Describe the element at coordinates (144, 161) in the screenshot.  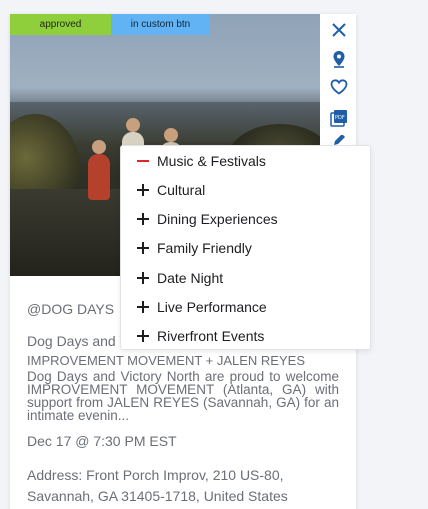
I see `minus-icon` at that location.